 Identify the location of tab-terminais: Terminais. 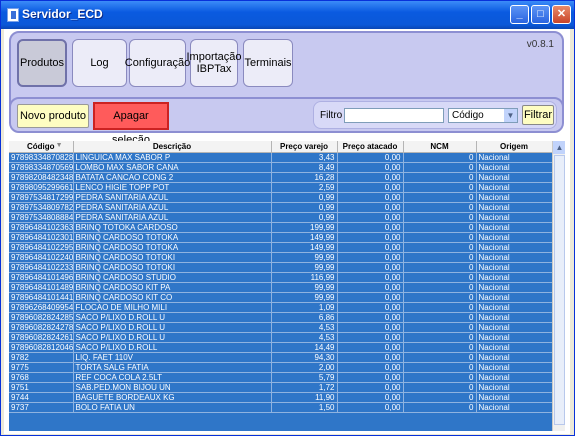
(268, 63).